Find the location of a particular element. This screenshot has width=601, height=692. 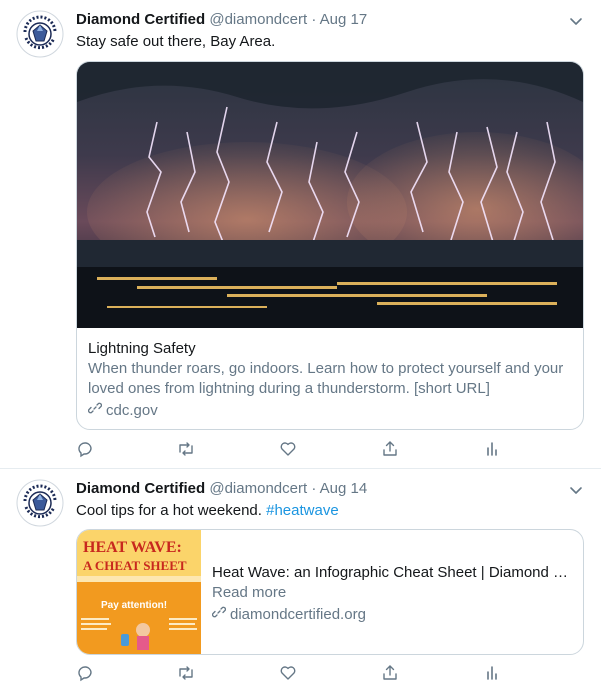

card-domain-text: diamondcertified.org is located at coordinates (298, 614).